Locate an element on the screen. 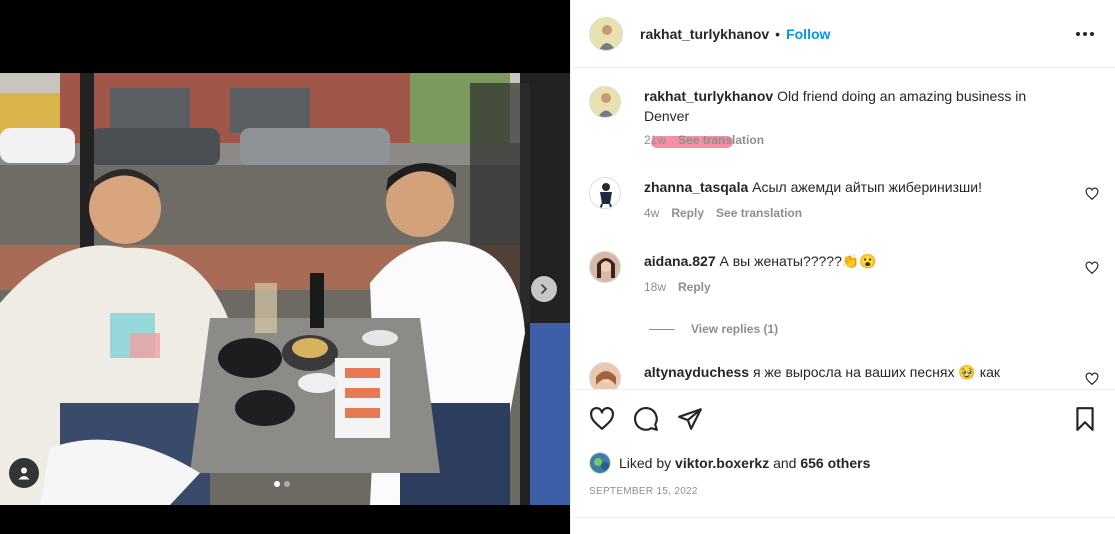  bookmark-icon is located at coordinates (1085, 419).